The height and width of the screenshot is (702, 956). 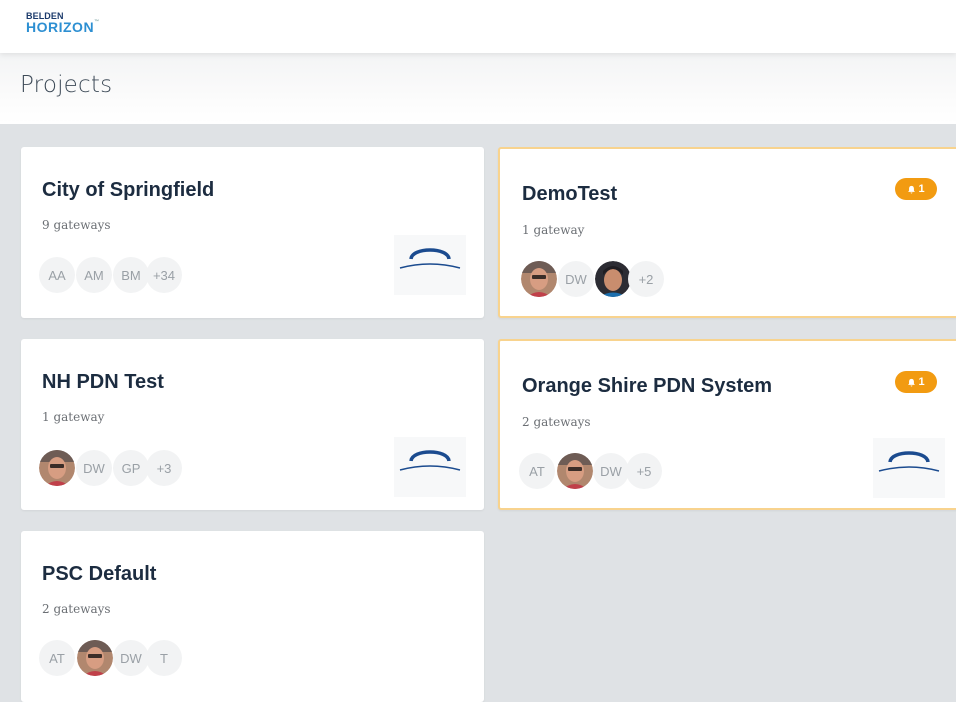 What do you see at coordinates (164, 658) in the screenshot?
I see `avatar: T` at bounding box center [164, 658].